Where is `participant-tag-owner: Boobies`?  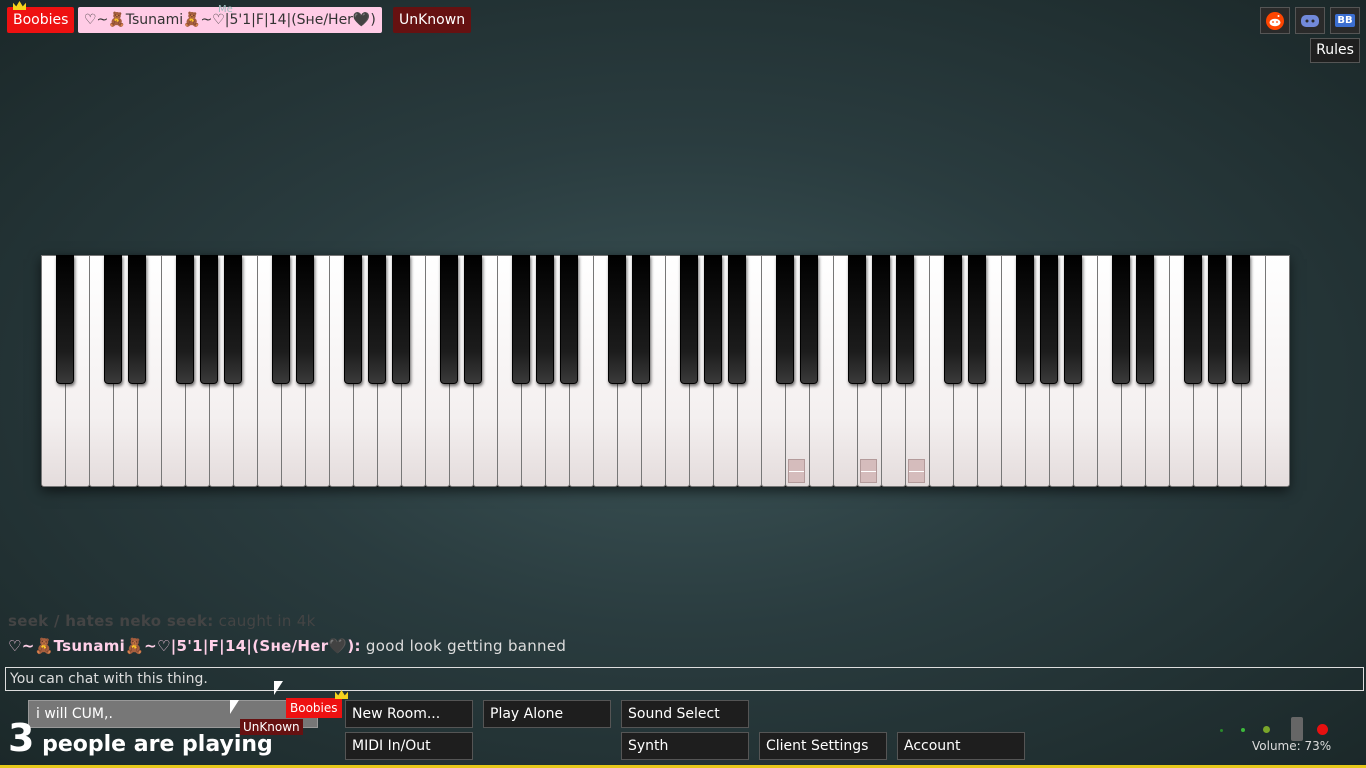 participant-tag-owner: Boobies is located at coordinates (41, 20).